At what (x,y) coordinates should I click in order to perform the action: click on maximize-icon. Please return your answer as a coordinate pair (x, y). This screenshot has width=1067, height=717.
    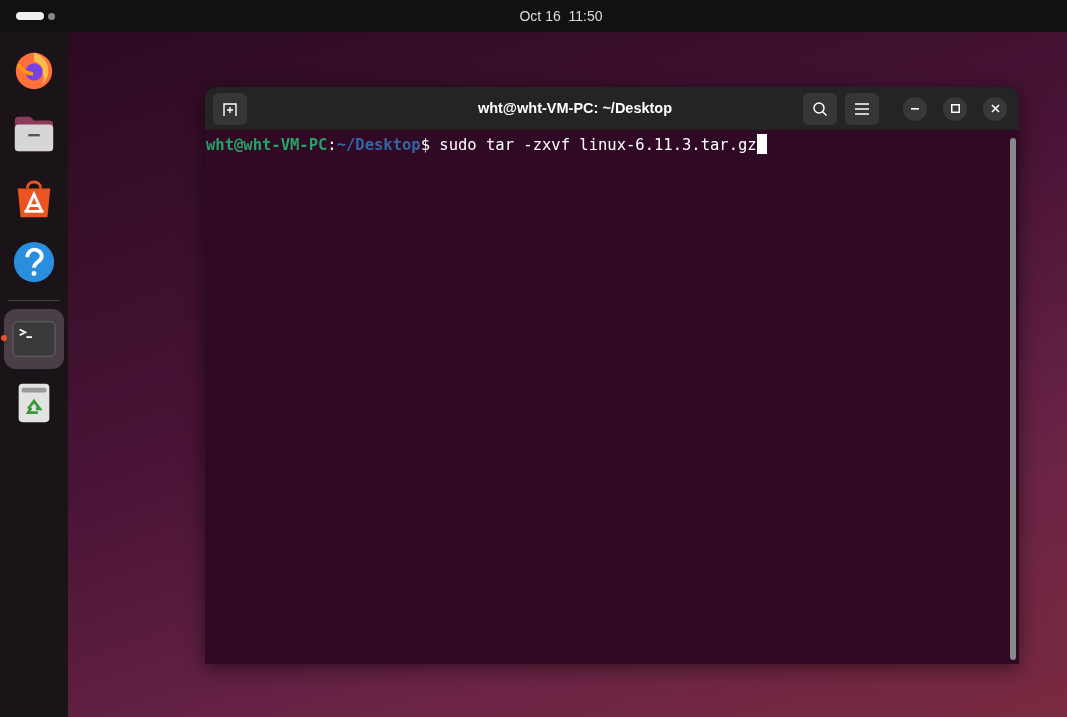
    Looking at the image, I should click on (955, 108).